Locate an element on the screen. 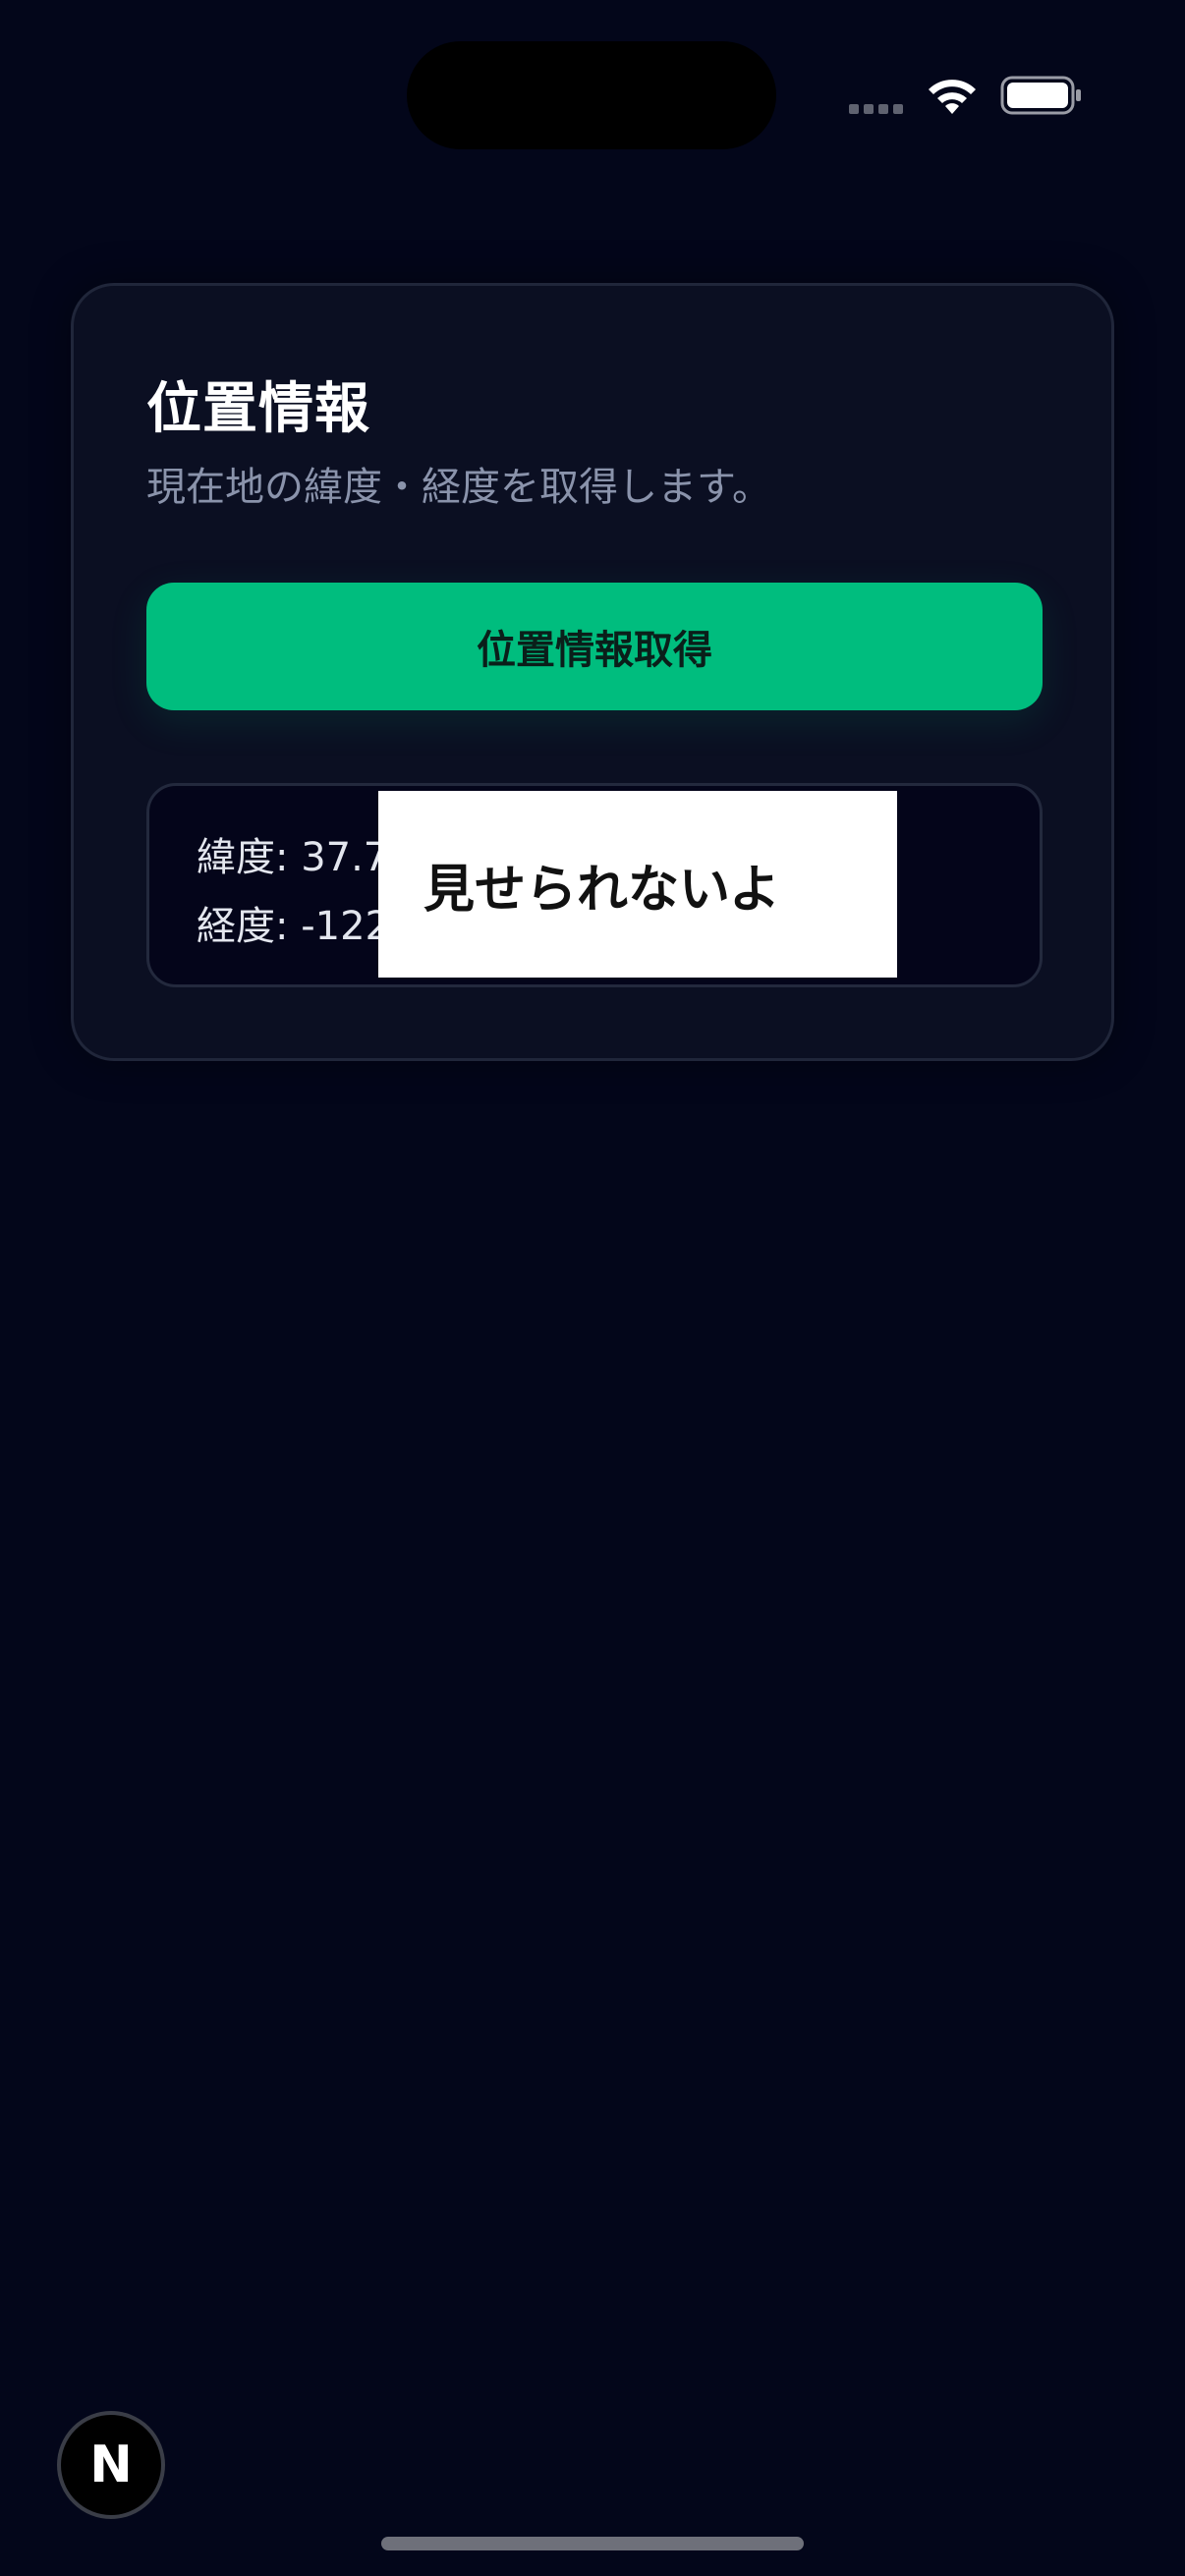 Image resolution: width=1185 pixels, height=2576 pixels. card-title: 位置情報 is located at coordinates (258, 409).